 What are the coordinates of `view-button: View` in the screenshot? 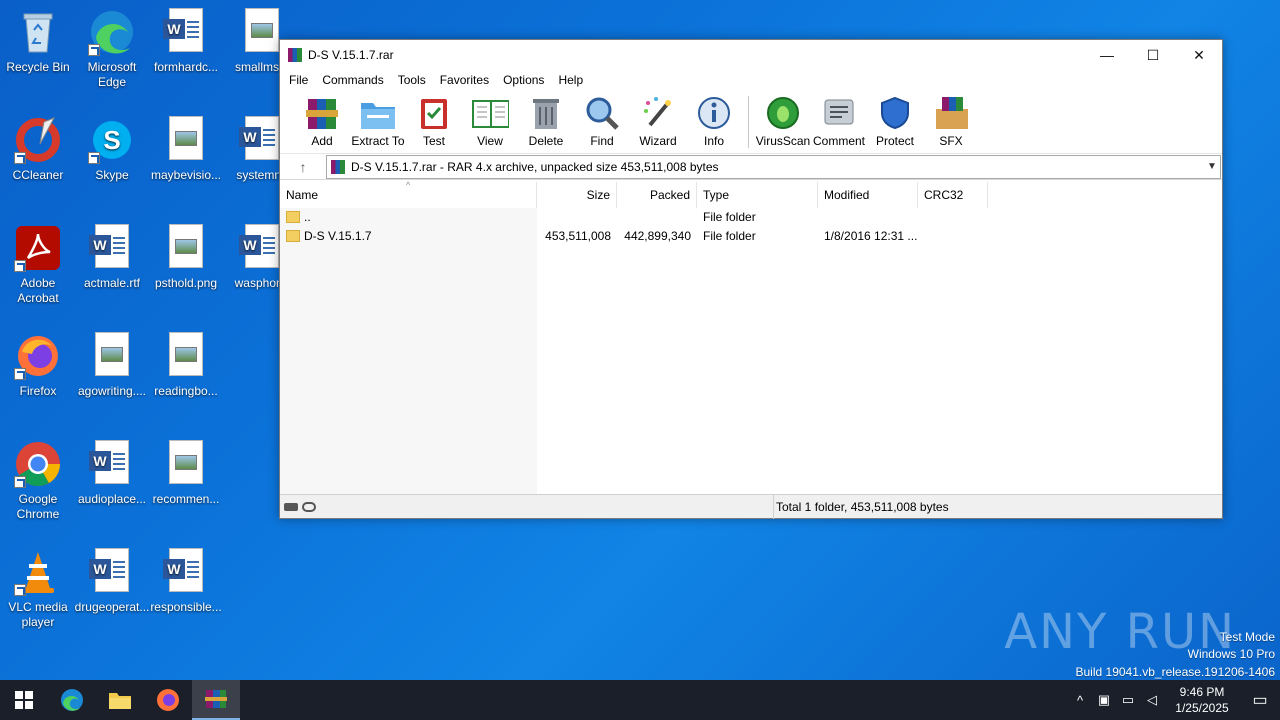 It's located at (490, 120).